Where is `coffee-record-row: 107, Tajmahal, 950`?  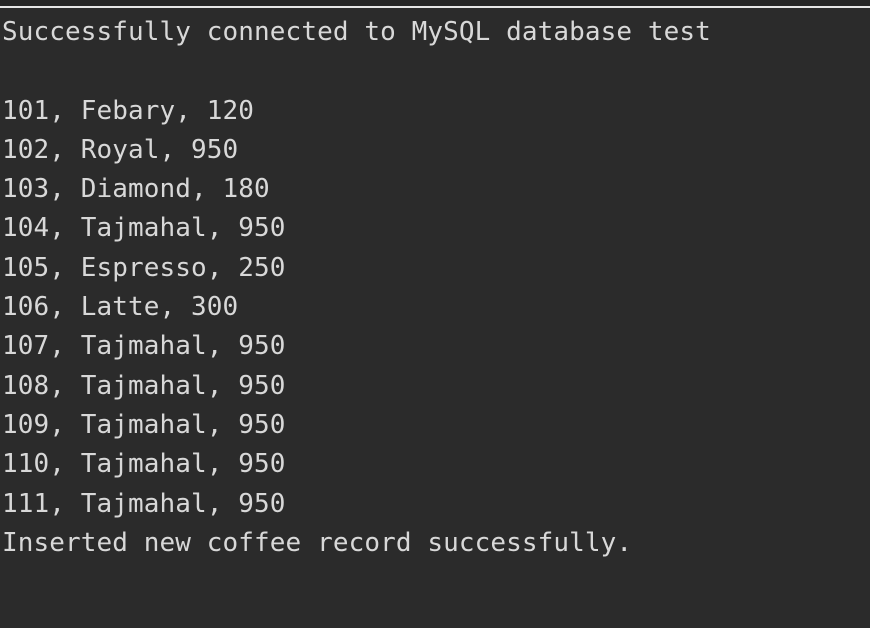
coffee-record-row: 107, Tajmahal, 950 is located at coordinates (144, 346).